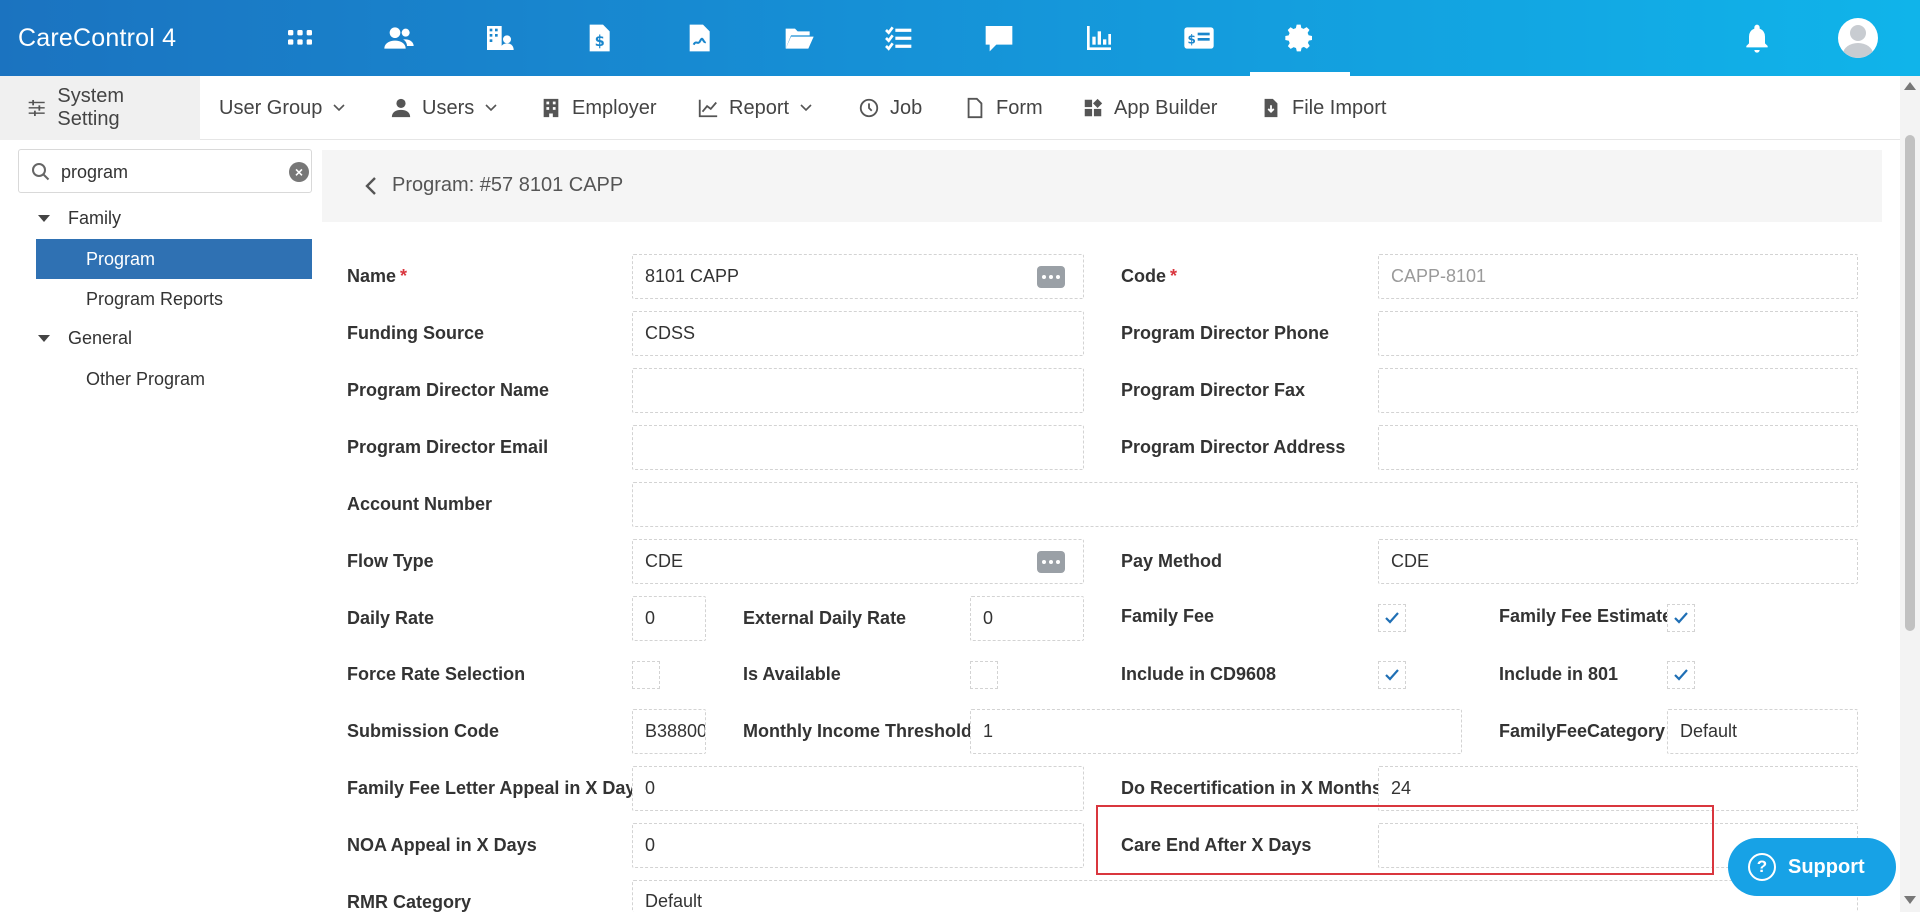 This screenshot has height=912, width=1920. Describe the element at coordinates (1166, 107) in the screenshot. I see `nav-app-builder-label: App Builder` at that location.